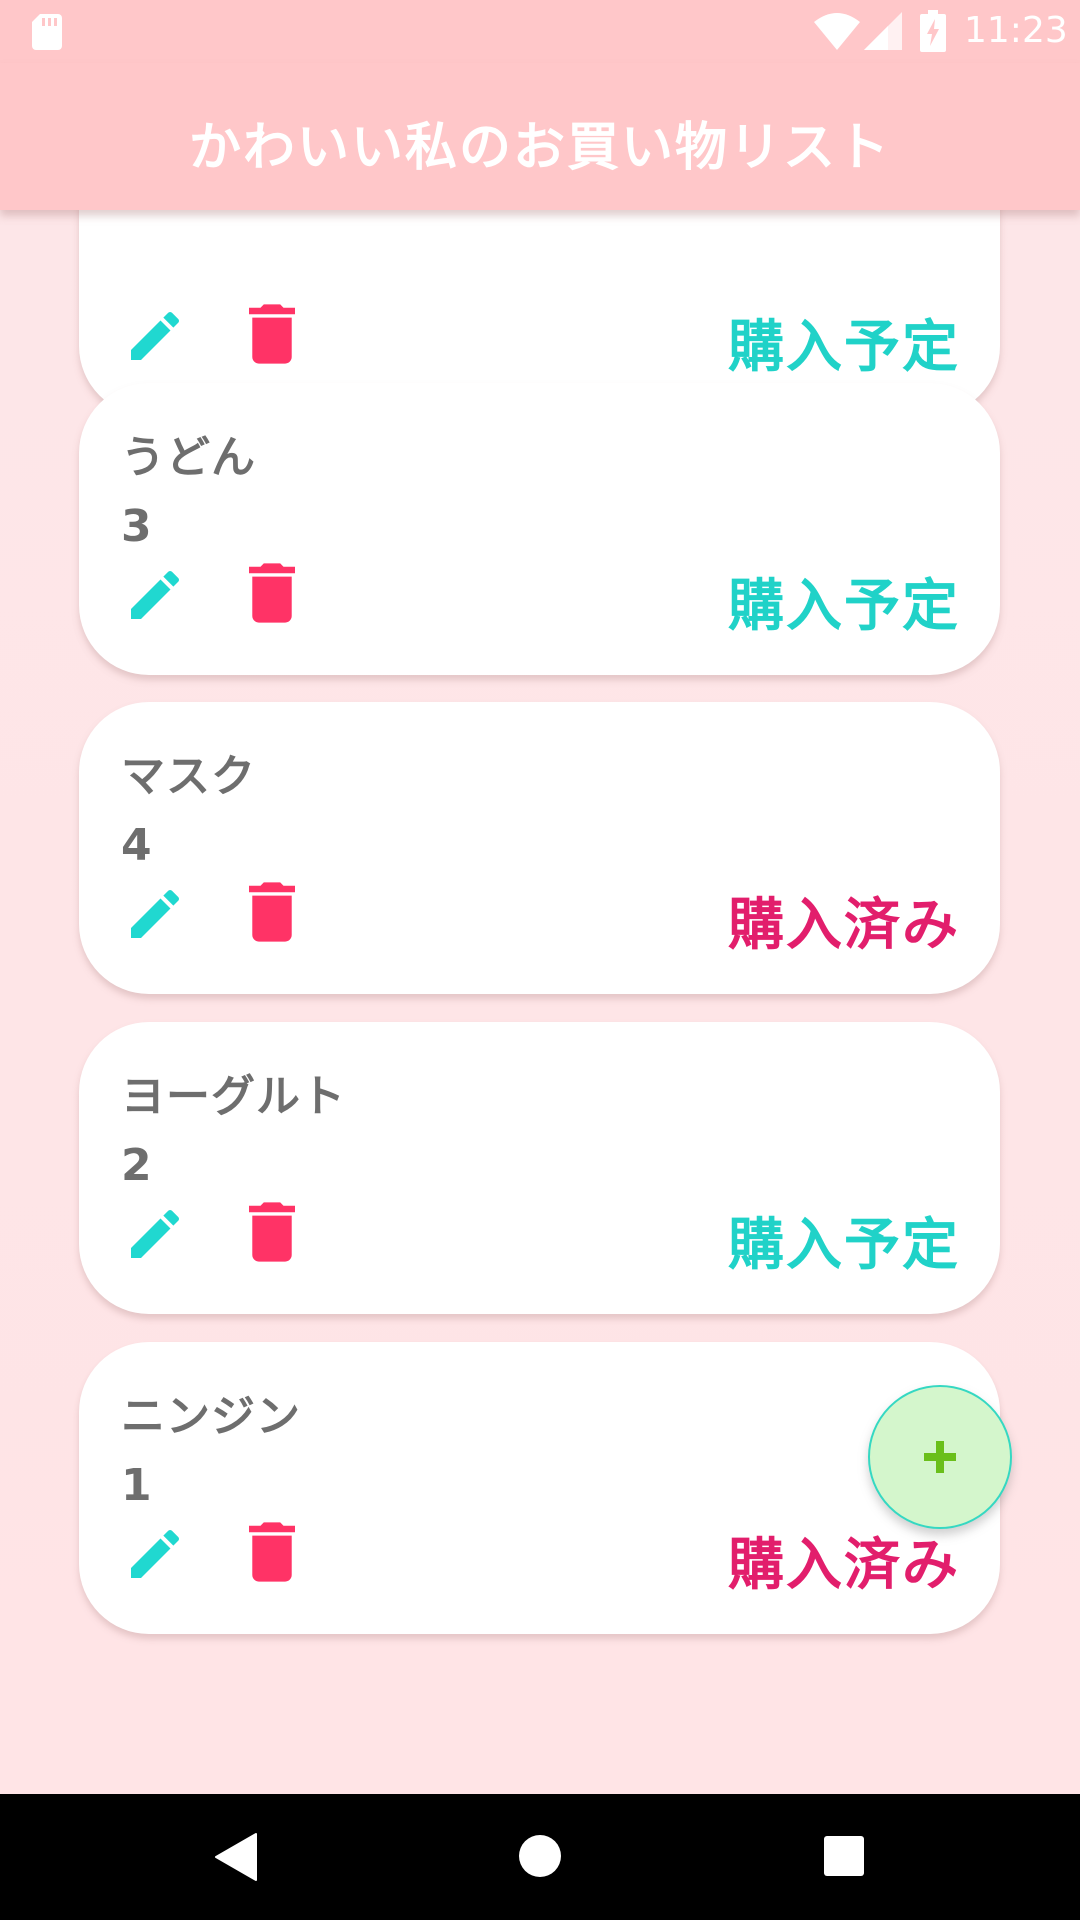  Describe the element at coordinates (236, 1857) in the screenshot. I see `back-icon` at that location.